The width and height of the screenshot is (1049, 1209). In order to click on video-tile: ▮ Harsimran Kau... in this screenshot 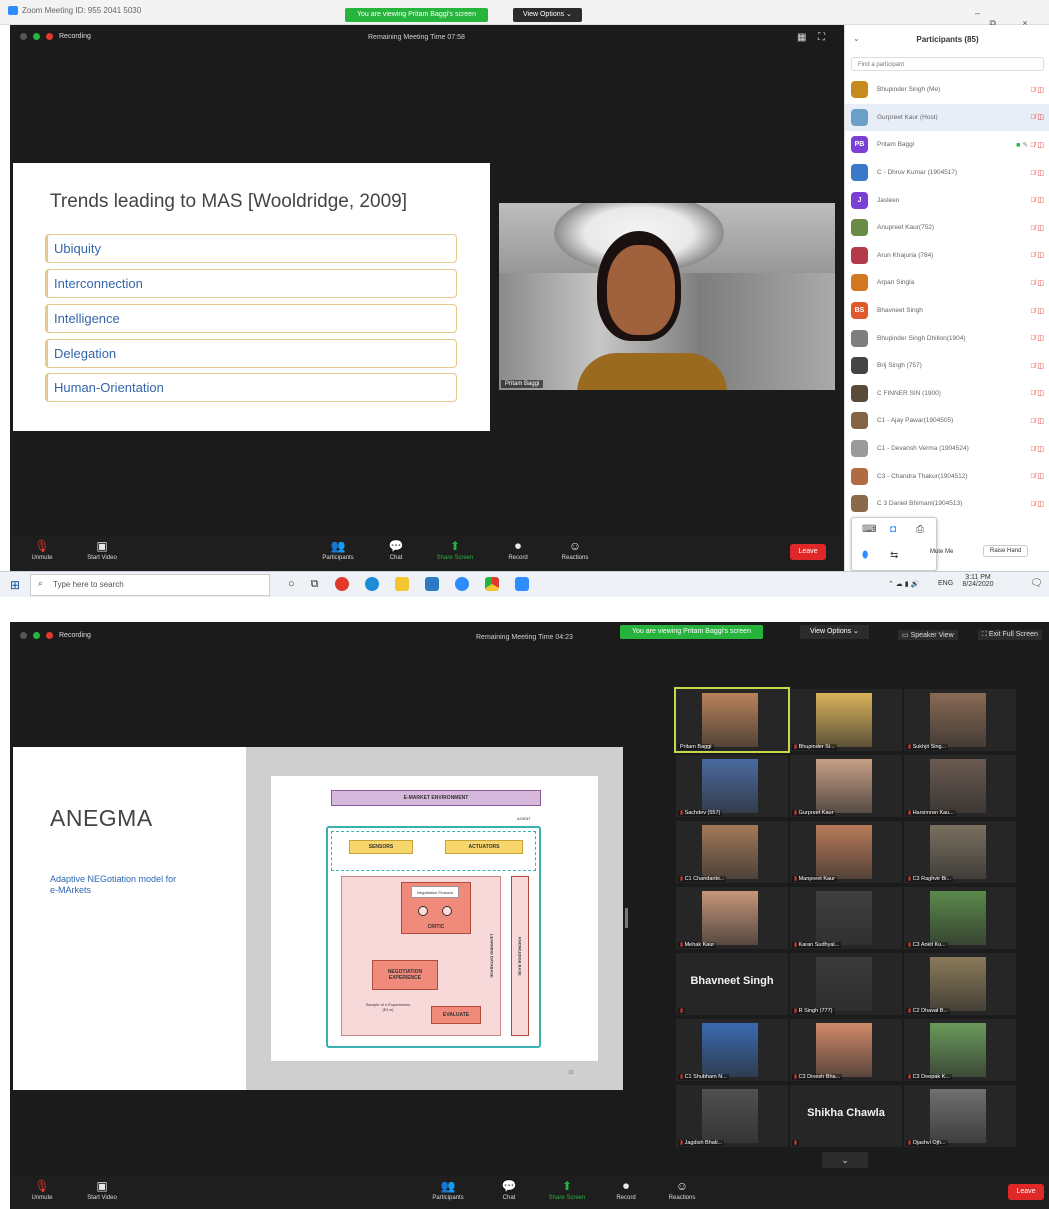, I will do `click(960, 786)`.